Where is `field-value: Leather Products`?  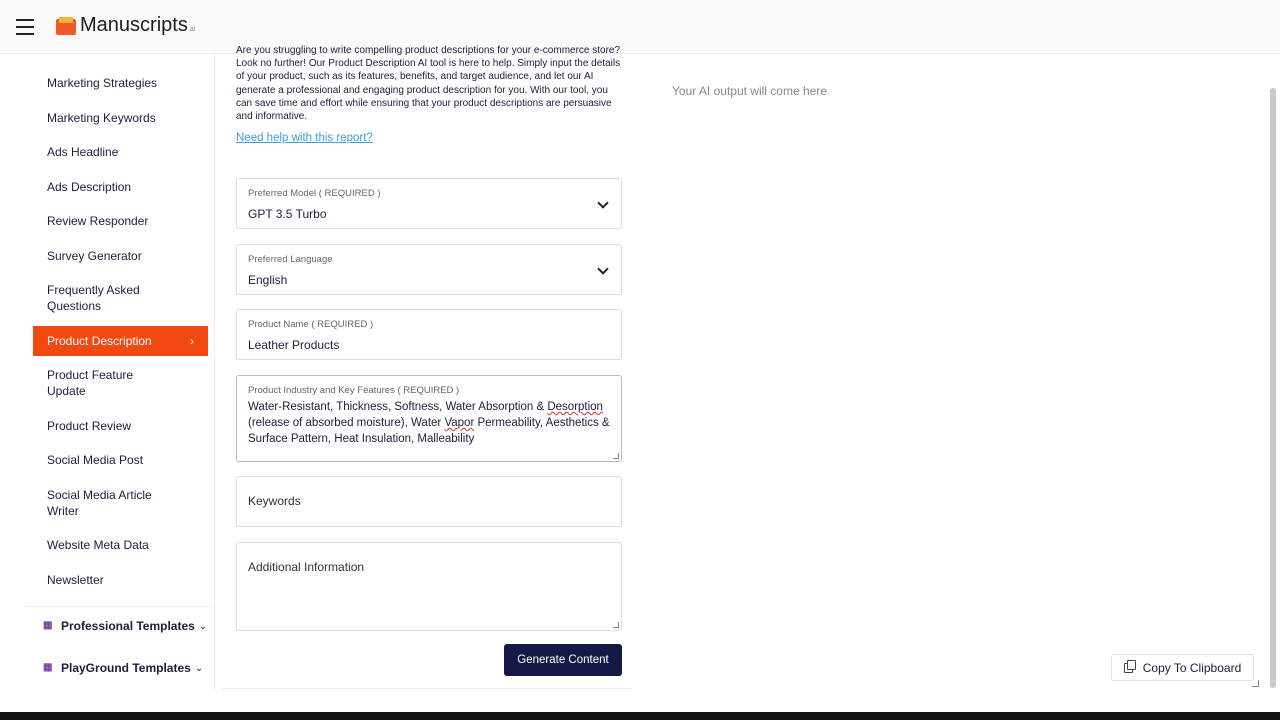 field-value: Leather Products is located at coordinates (294, 345).